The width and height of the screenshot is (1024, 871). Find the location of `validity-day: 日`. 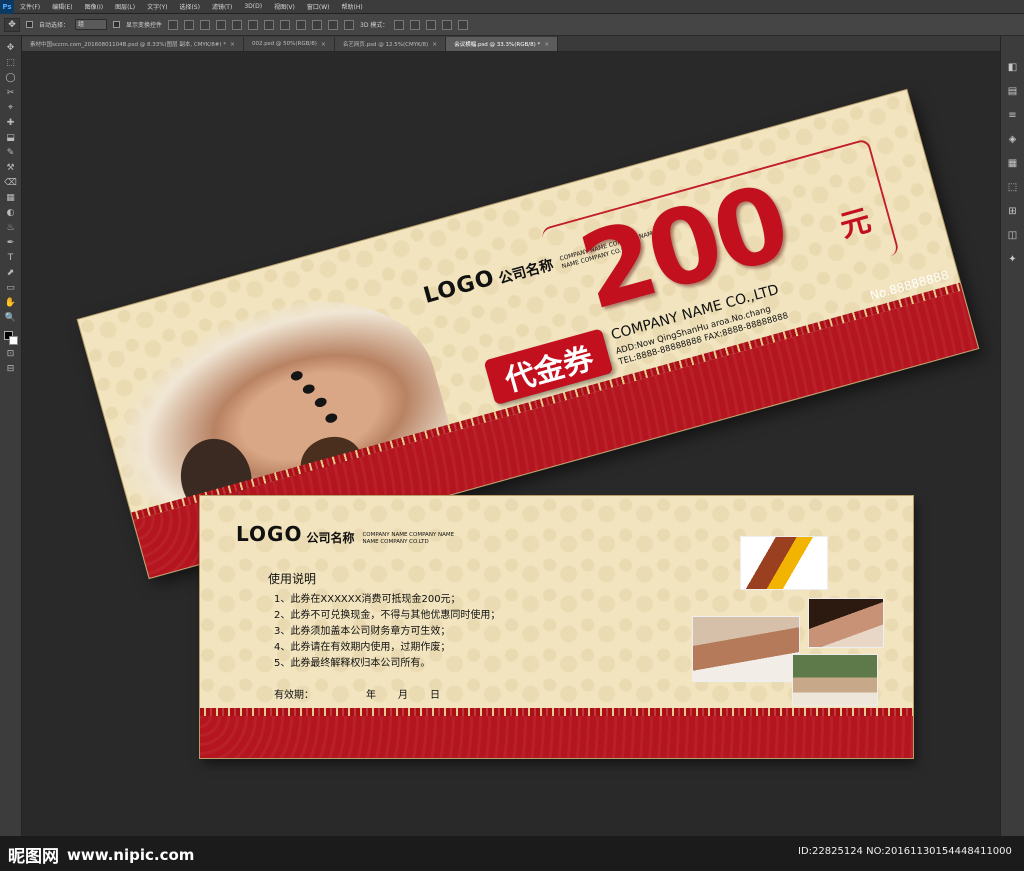

validity-day: 日 is located at coordinates (435, 695).